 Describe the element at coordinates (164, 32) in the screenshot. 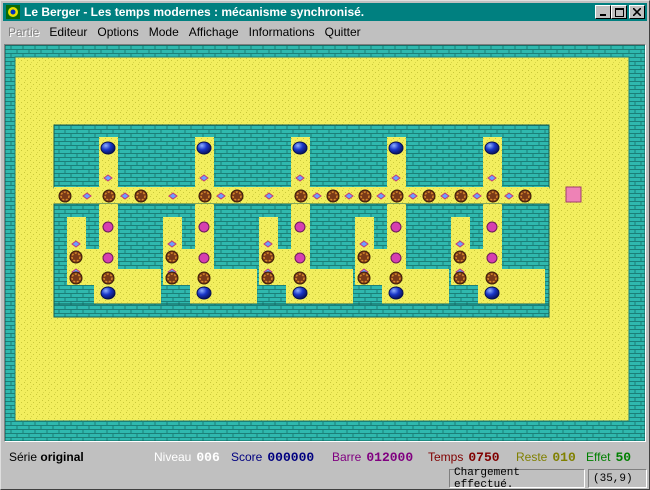

I see `menu-mode: Mode` at that location.